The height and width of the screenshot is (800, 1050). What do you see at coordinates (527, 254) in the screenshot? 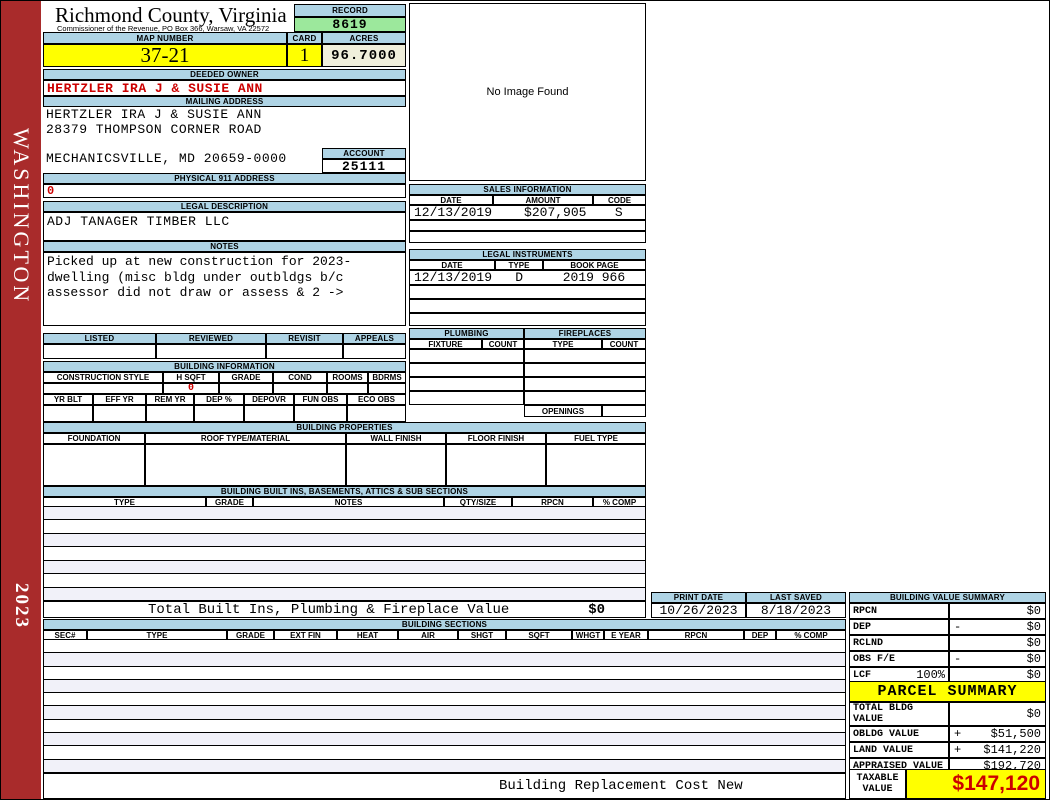
I see `legal-instruments-header: LEGAL INSTRUMENTS` at bounding box center [527, 254].